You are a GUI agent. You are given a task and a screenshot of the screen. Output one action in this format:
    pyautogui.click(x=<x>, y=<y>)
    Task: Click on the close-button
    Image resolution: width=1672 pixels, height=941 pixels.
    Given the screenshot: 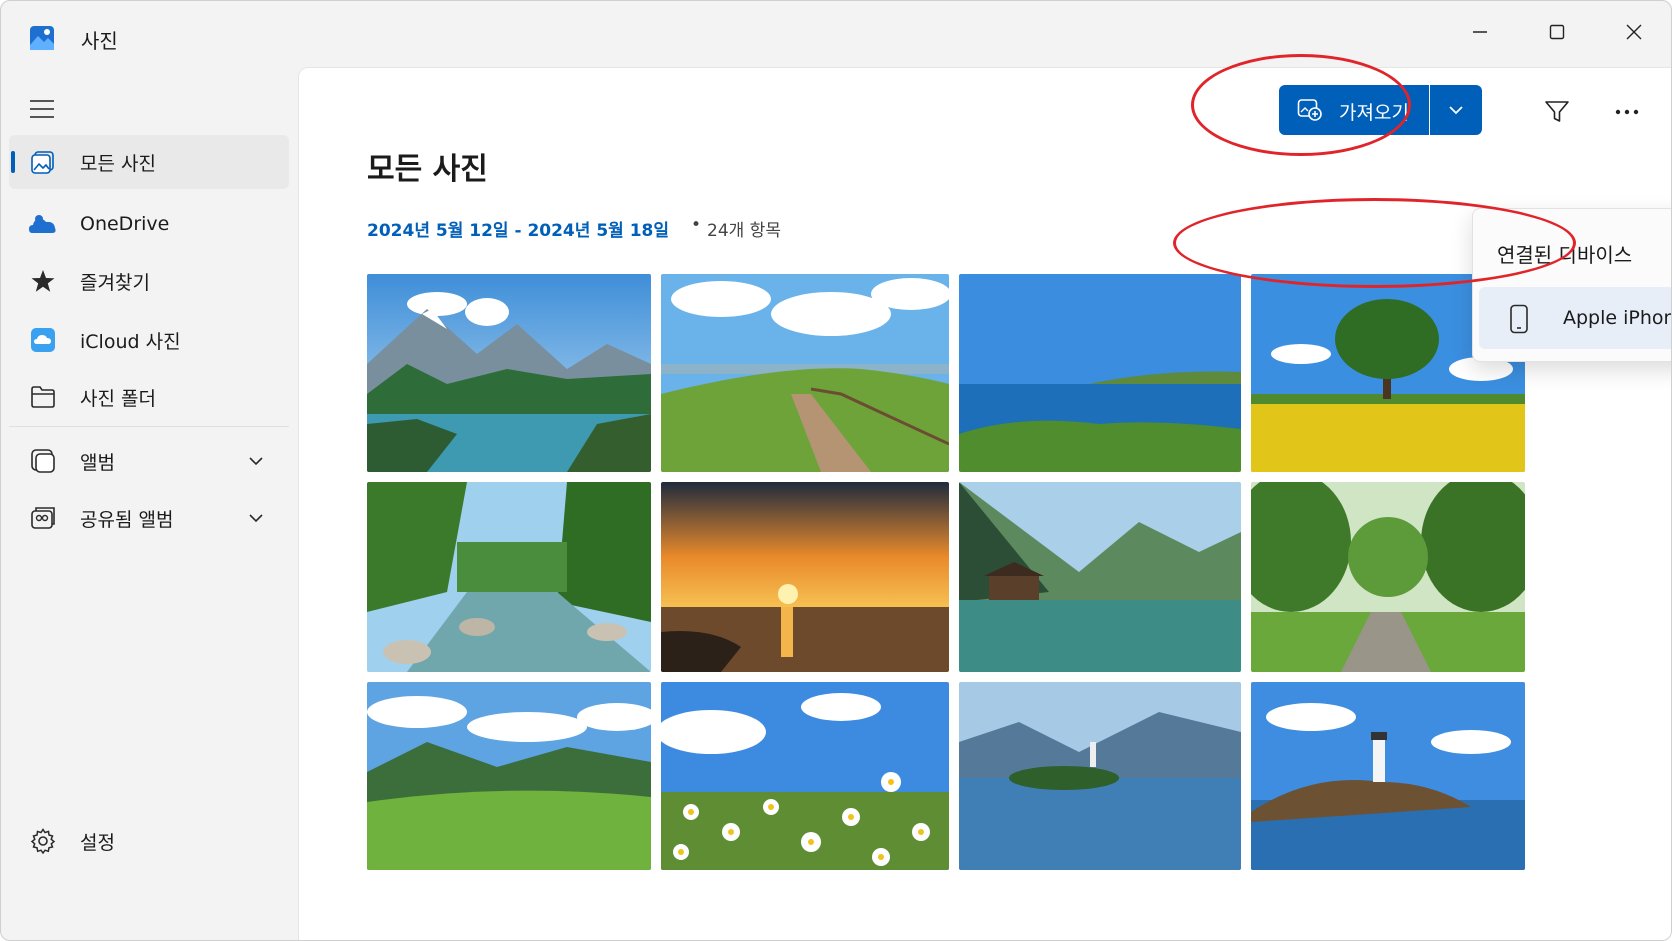 What is the action you would take?
    pyautogui.click(x=1634, y=32)
    